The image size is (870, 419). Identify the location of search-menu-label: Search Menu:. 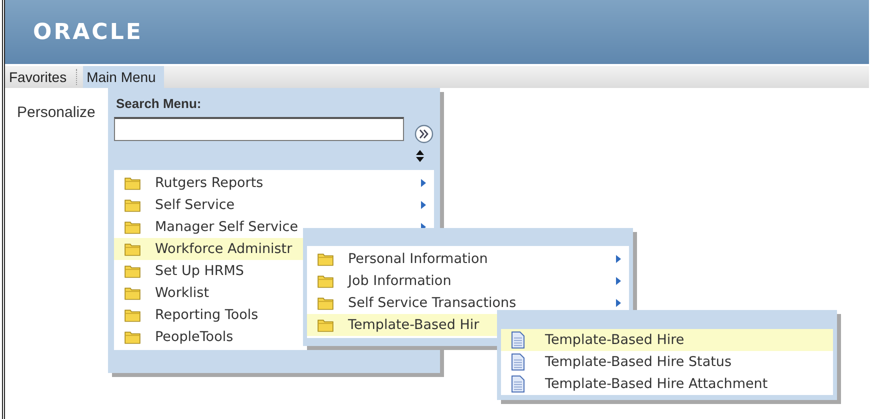
(158, 103).